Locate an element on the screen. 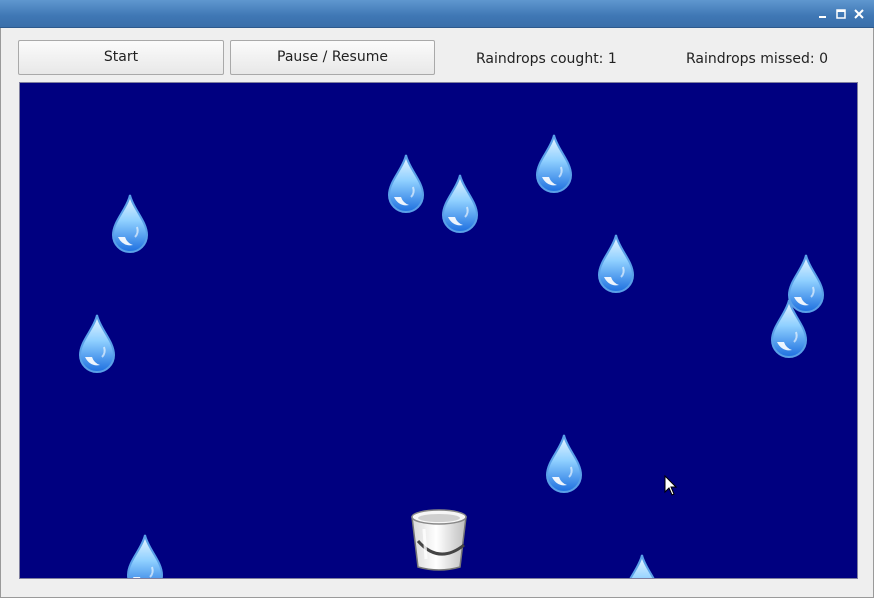  raindrops-caught-label: Raindrops cought: 1 is located at coordinates (546, 59).